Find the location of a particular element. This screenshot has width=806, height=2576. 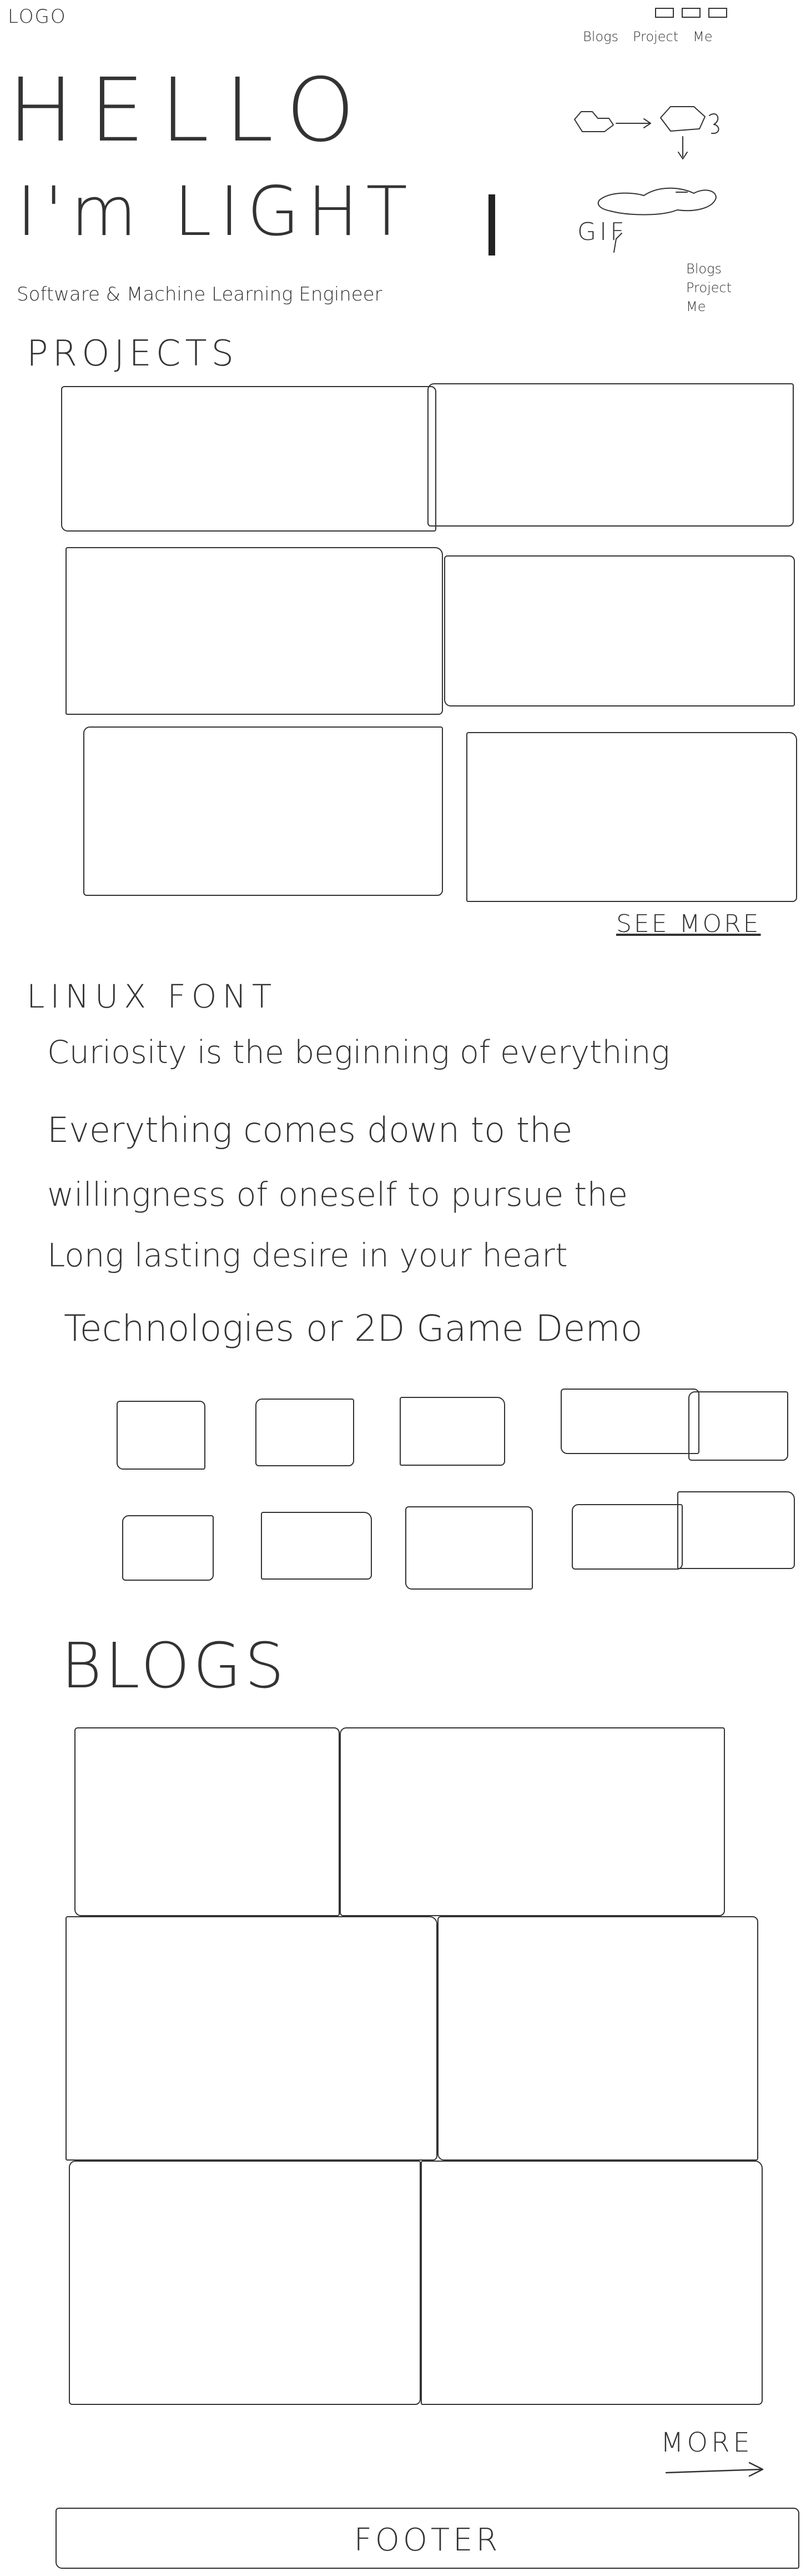

footer: FOOTER is located at coordinates (427, 2539).